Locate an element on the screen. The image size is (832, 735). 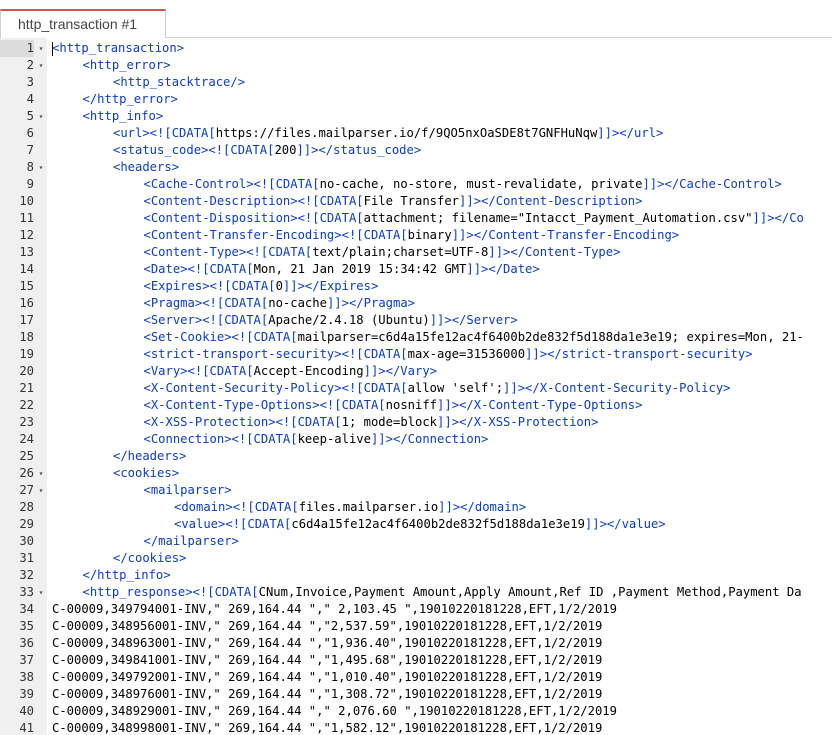
xml-tag-token: </cookies> is located at coordinates (150, 558).